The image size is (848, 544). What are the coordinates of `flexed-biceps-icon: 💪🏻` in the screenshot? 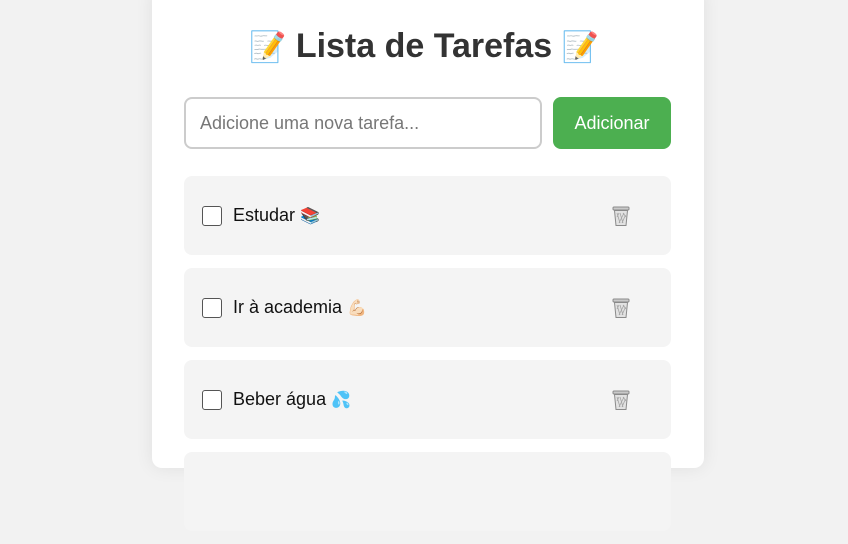 It's located at (357, 308).